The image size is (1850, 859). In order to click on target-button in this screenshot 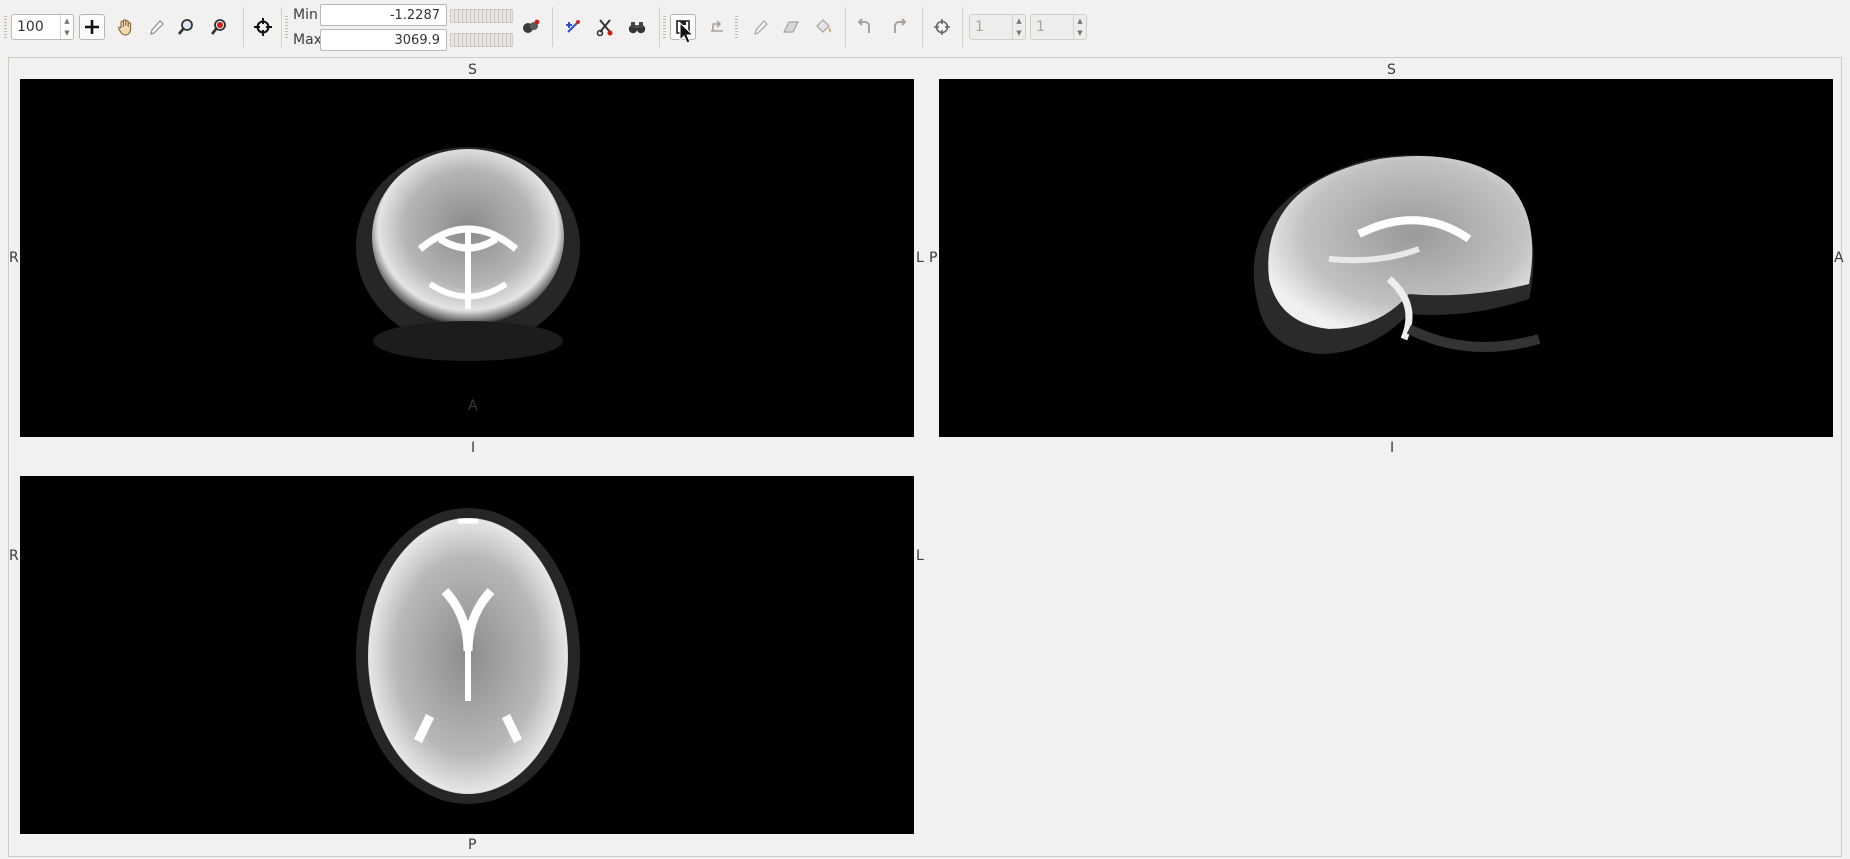, I will do `click(942, 27)`.